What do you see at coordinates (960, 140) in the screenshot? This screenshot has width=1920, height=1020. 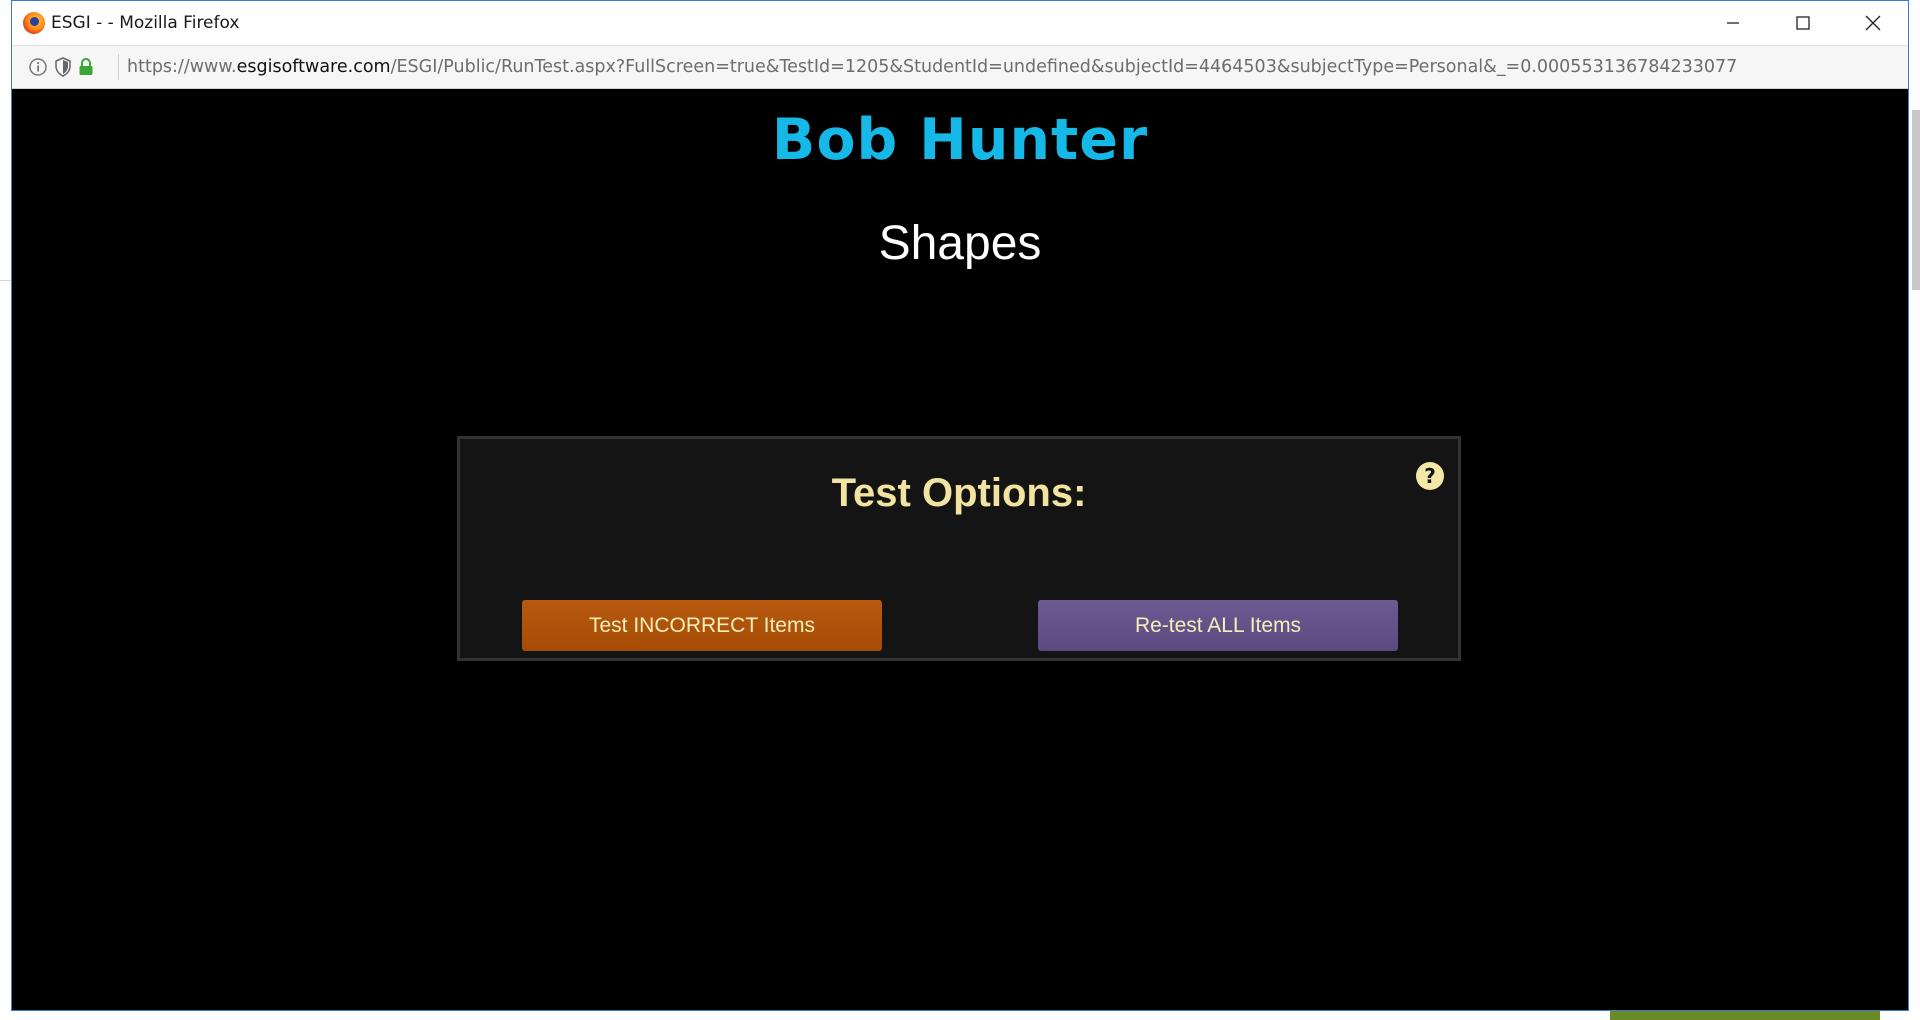 I see `student-name: Bob Hunter` at bounding box center [960, 140].